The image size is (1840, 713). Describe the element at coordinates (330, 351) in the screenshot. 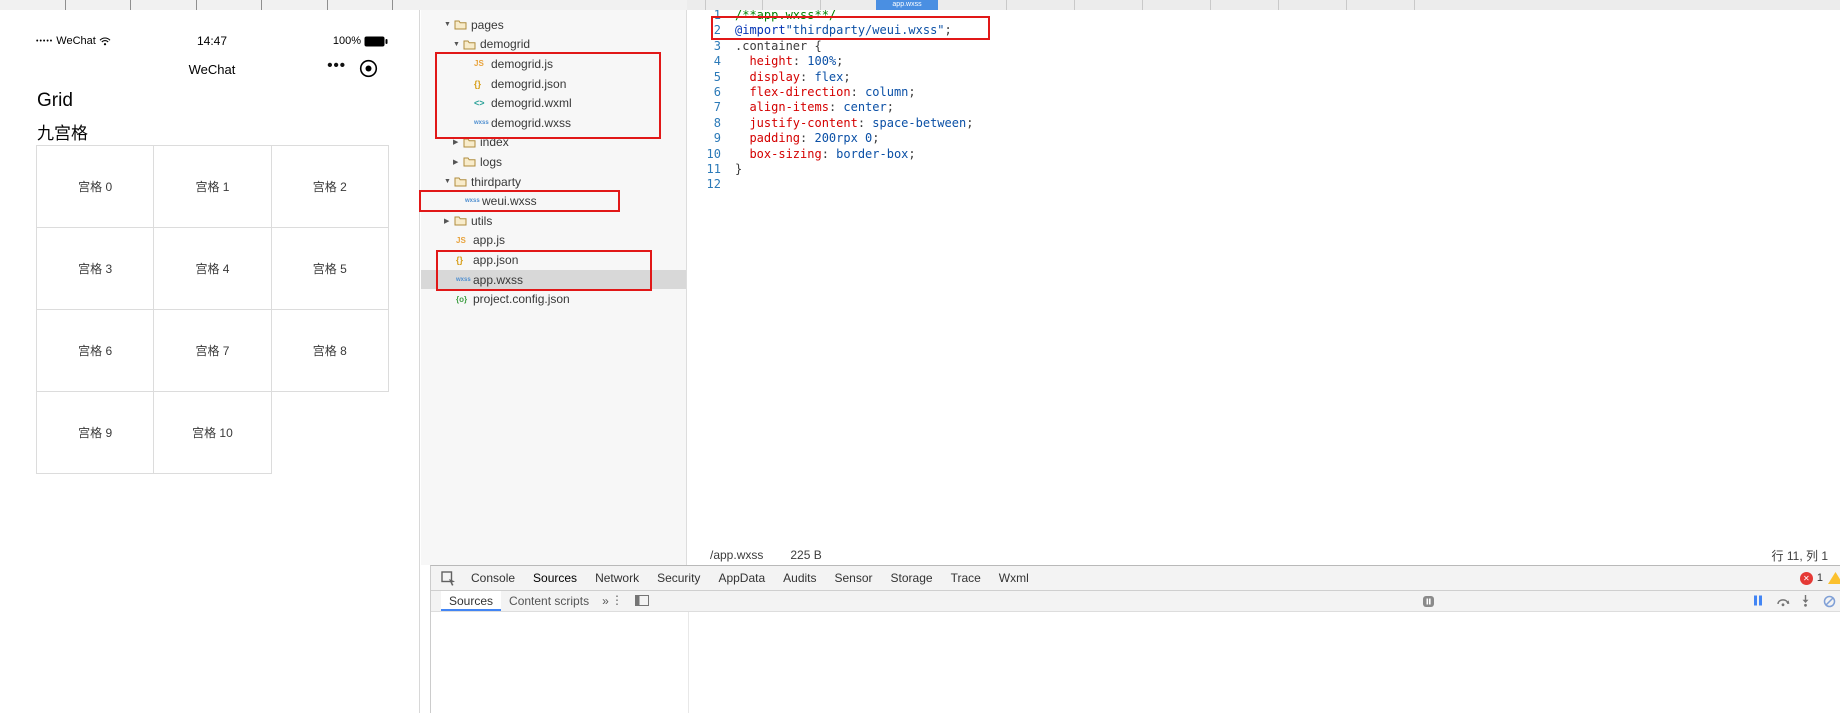

I see `grid-cell-8: 宫格 8` at that location.